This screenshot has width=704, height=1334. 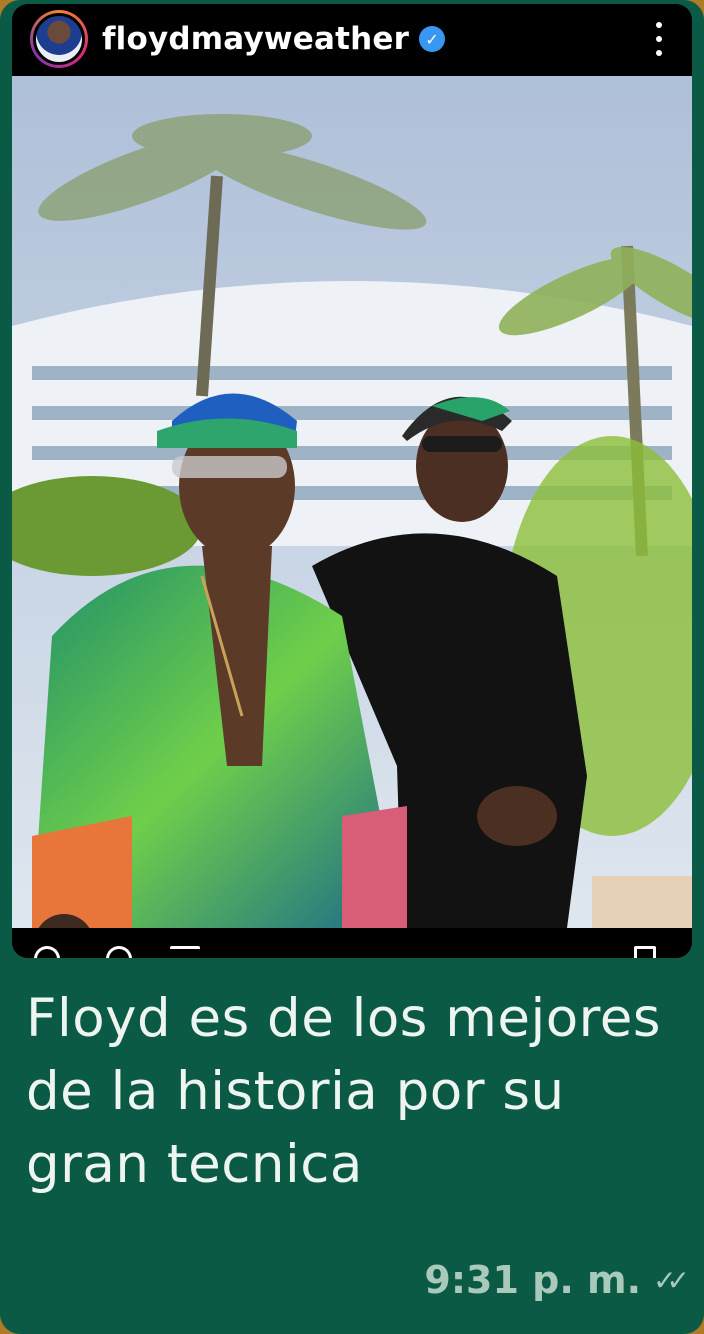 What do you see at coordinates (432, 39) in the screenshot?
I see `verified-badge-icon: ✓` at bounding box center [432, 39].